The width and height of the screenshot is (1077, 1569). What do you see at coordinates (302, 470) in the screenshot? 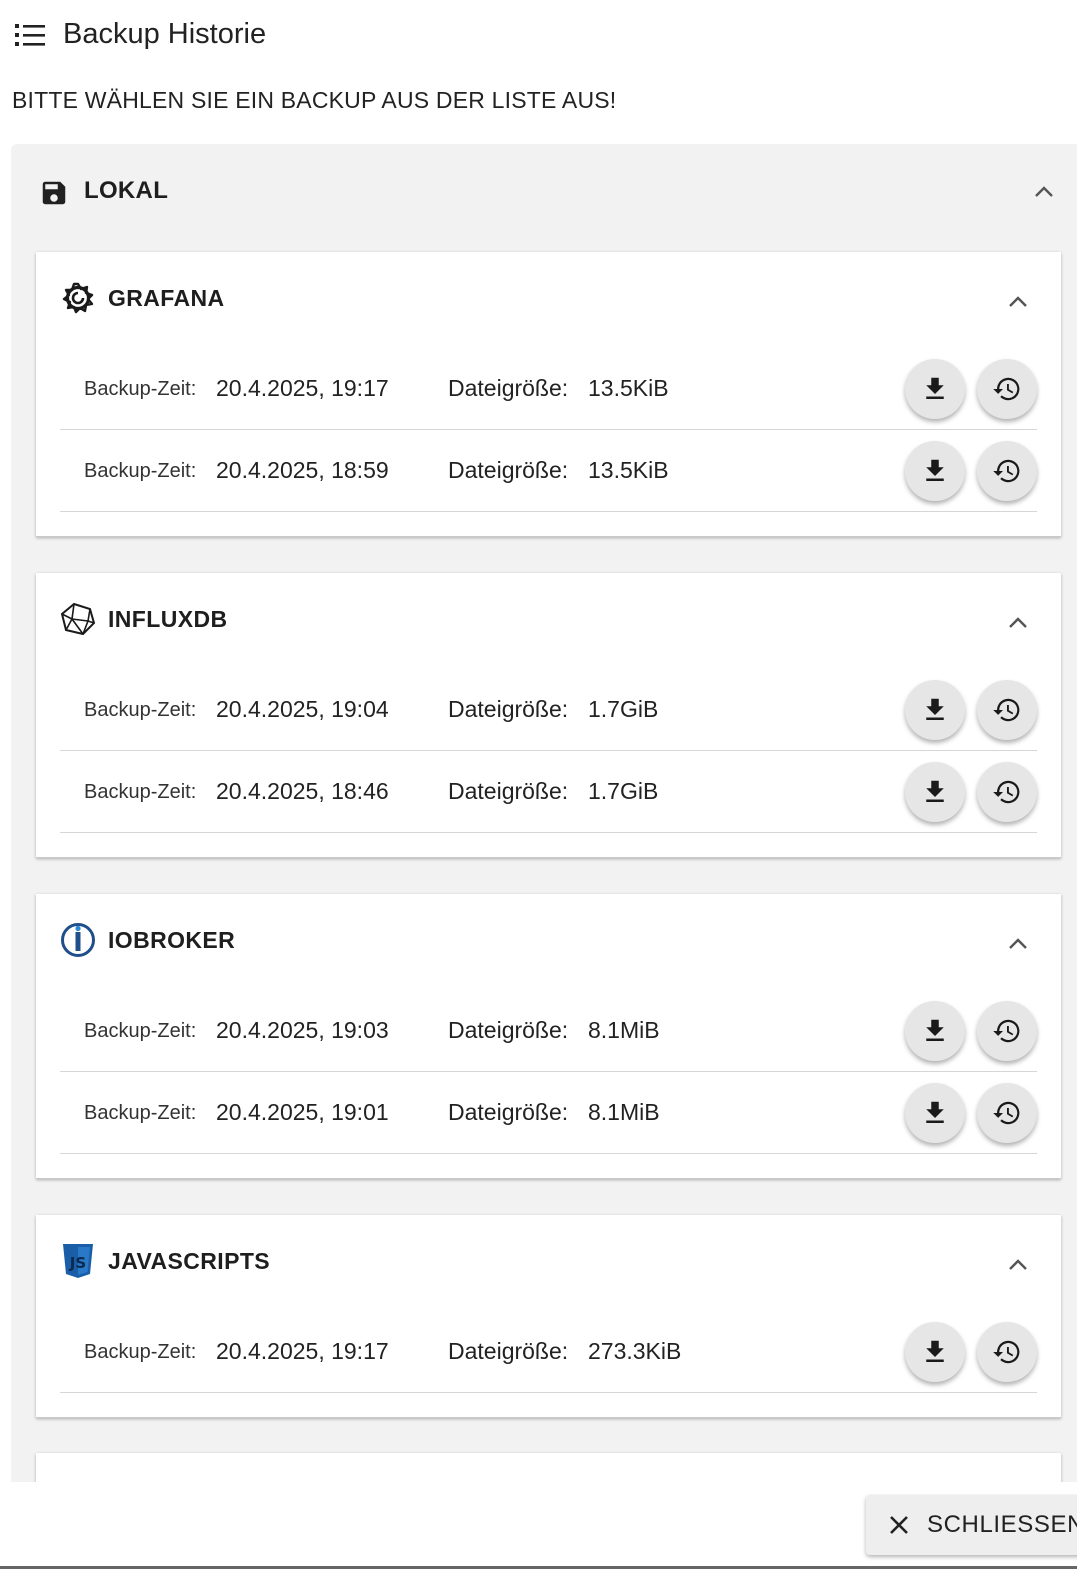
I see `time-value: 20.4.2025, 18:59` at bounding box center [302, 470].